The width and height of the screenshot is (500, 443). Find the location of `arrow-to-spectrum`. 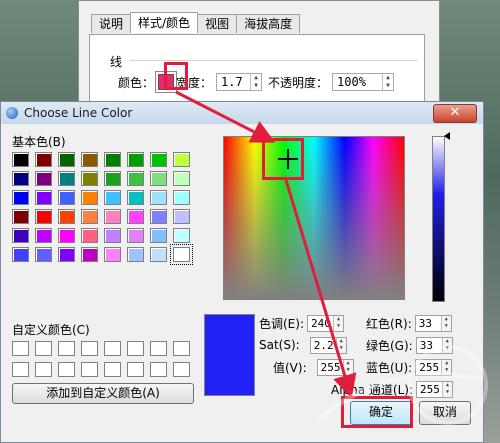

arrow-to-spectrum is located at coordinates (225, 116).